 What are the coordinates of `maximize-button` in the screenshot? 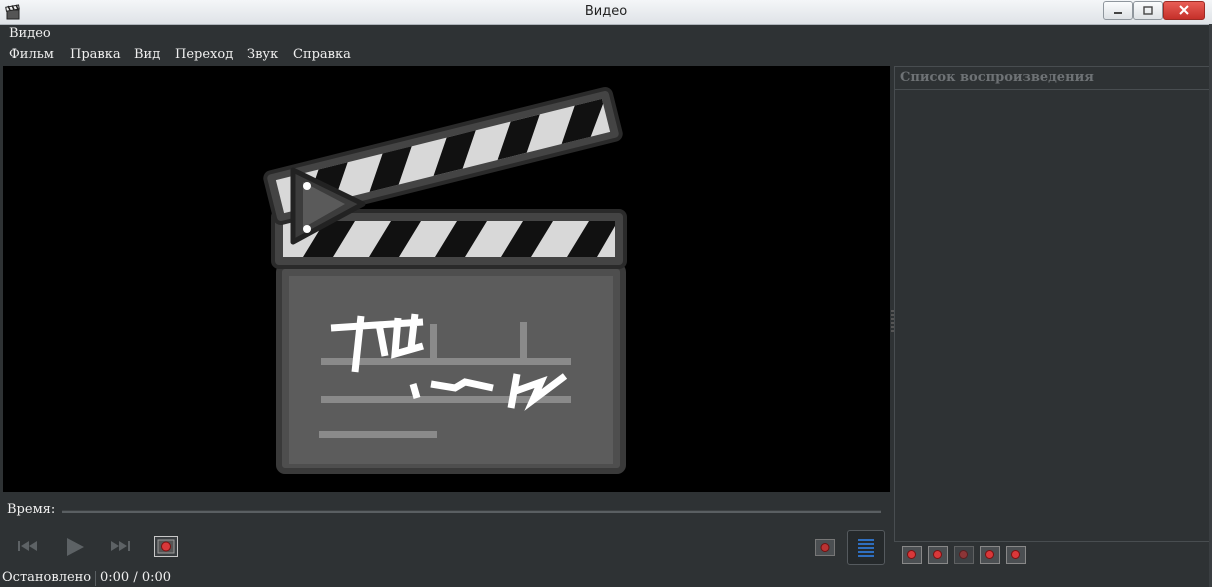 It's located at (1148, 10).